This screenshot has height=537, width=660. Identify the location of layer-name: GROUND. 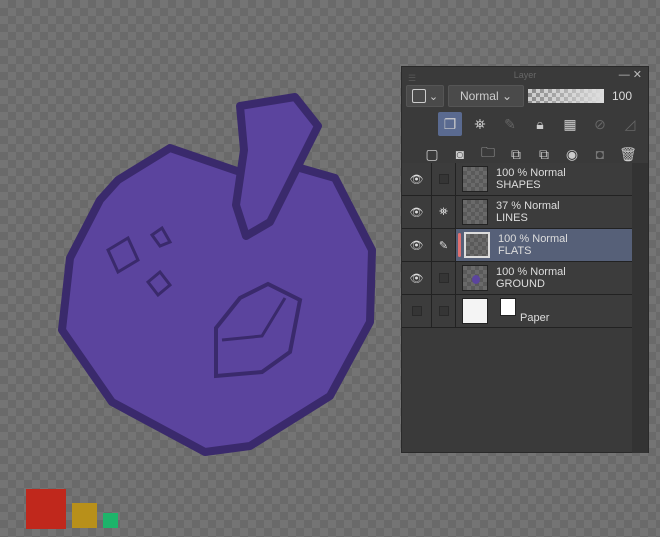
(520, 284).